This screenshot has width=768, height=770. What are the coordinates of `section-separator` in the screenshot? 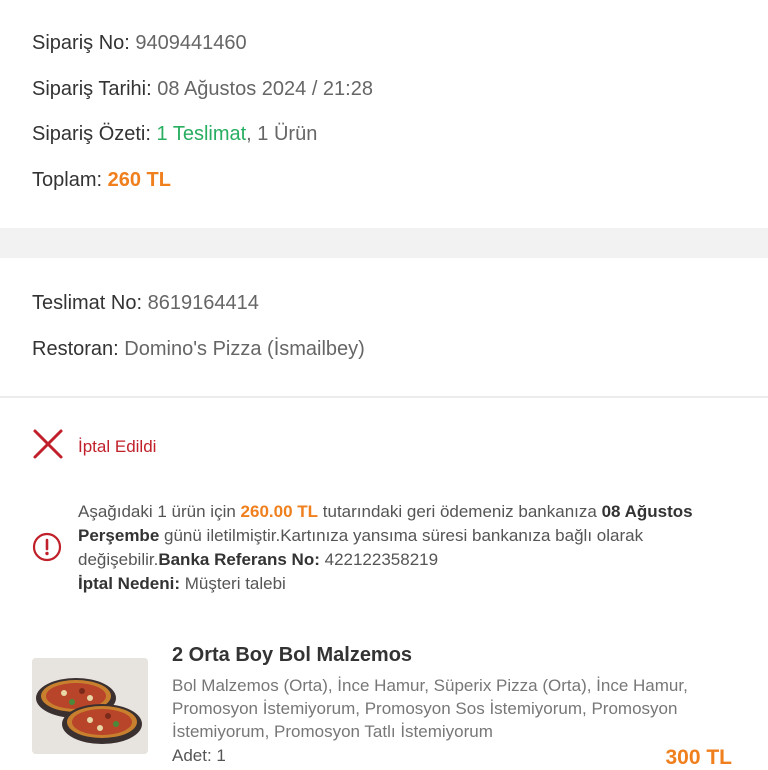 It's located at (384, 243).